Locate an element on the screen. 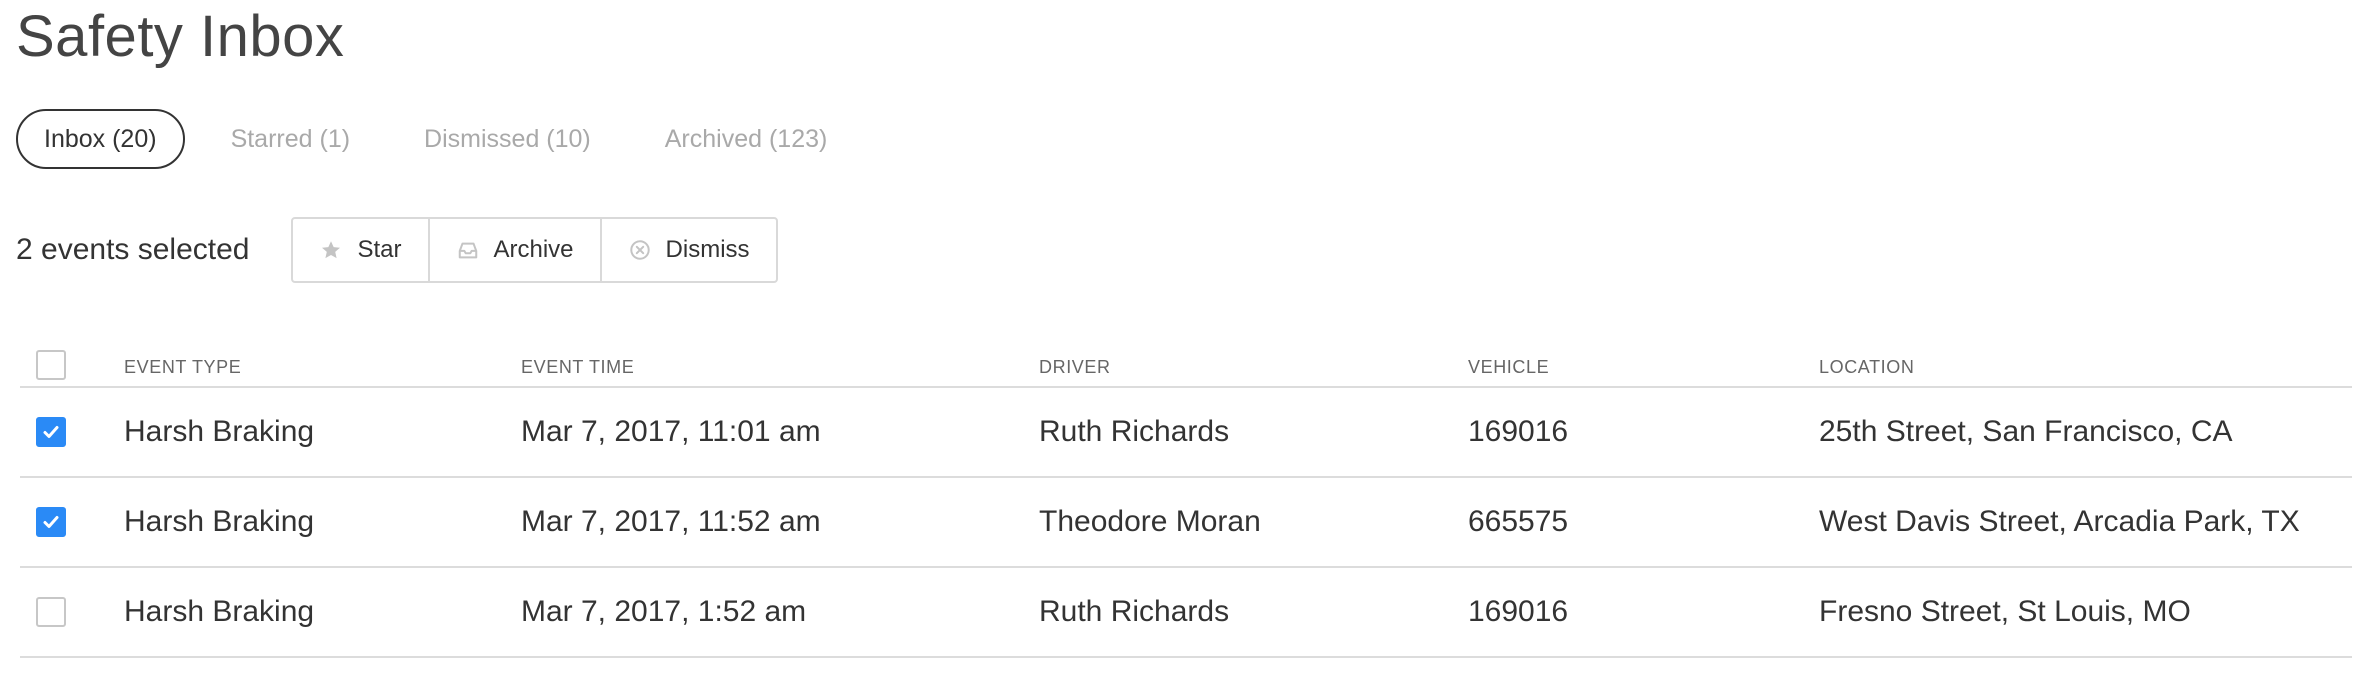  event-time-cell: Mar 7, 2017, 1:52 am is located at coordinates (664, 611).